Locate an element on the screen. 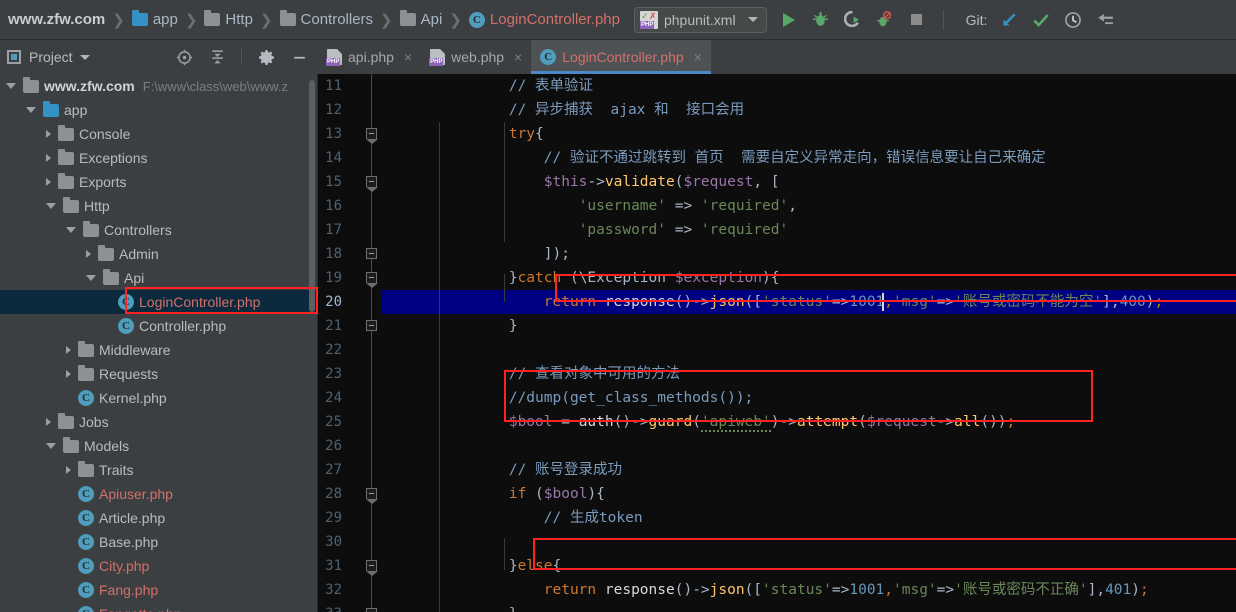  tree-item: Models is located at coordinates (159, 446).